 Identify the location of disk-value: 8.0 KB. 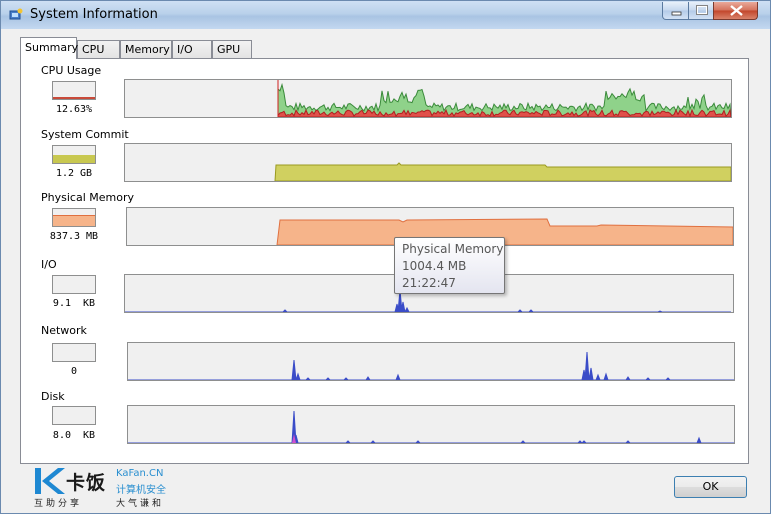
(74, 435).